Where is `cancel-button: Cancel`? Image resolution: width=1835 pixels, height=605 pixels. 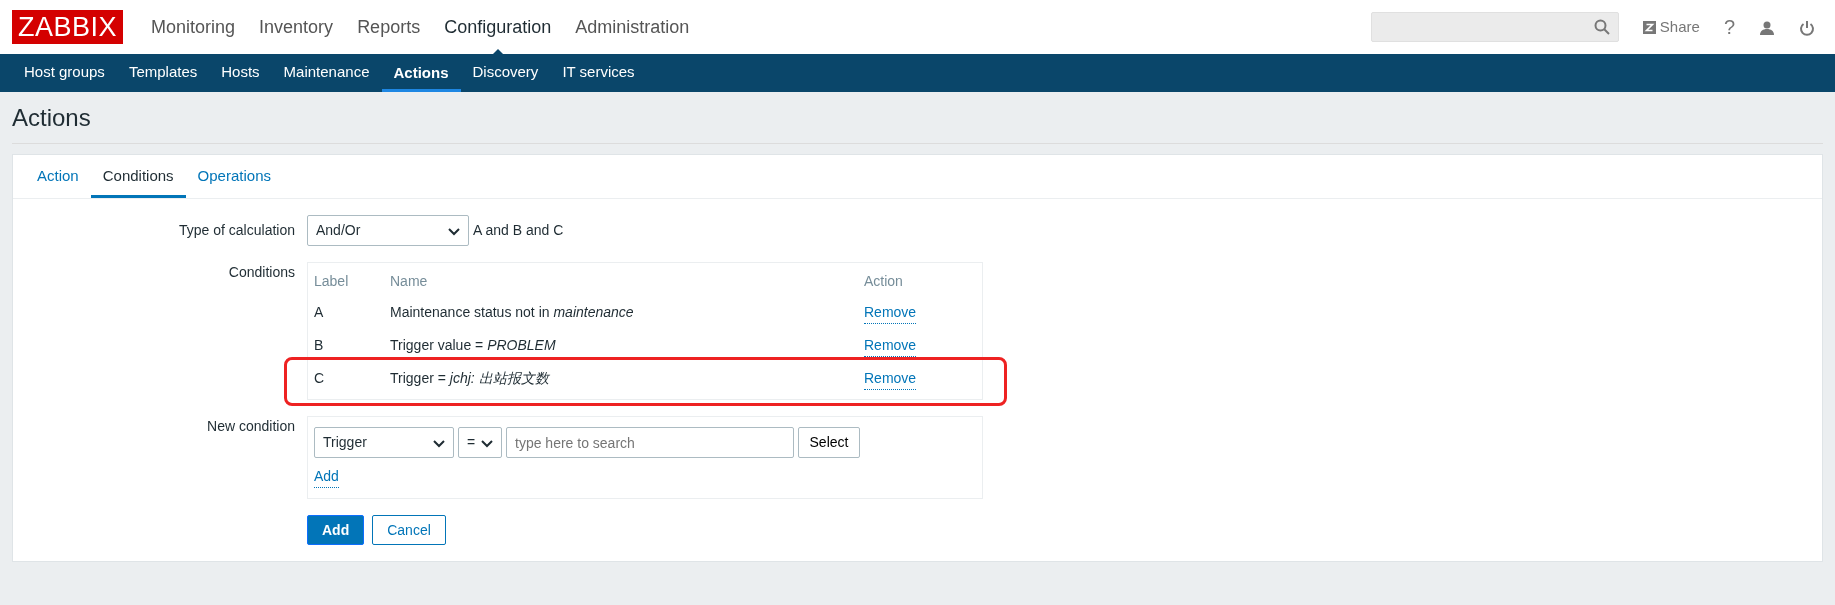 cancel-button: Cancel is located at coordinates (409, 530).